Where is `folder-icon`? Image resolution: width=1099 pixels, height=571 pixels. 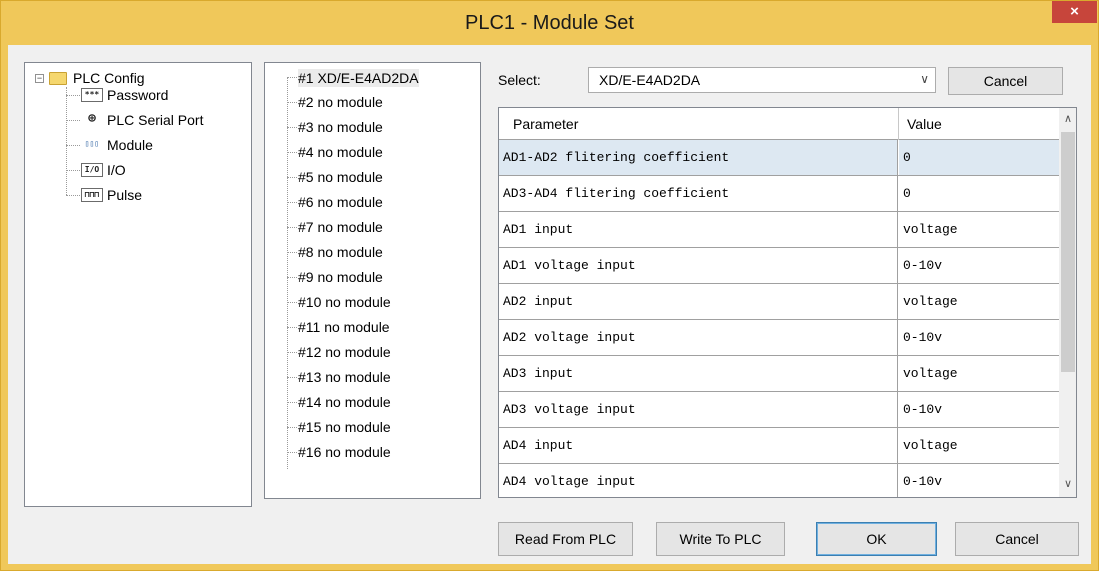 folder-icon is located at coordinates (58, 78).